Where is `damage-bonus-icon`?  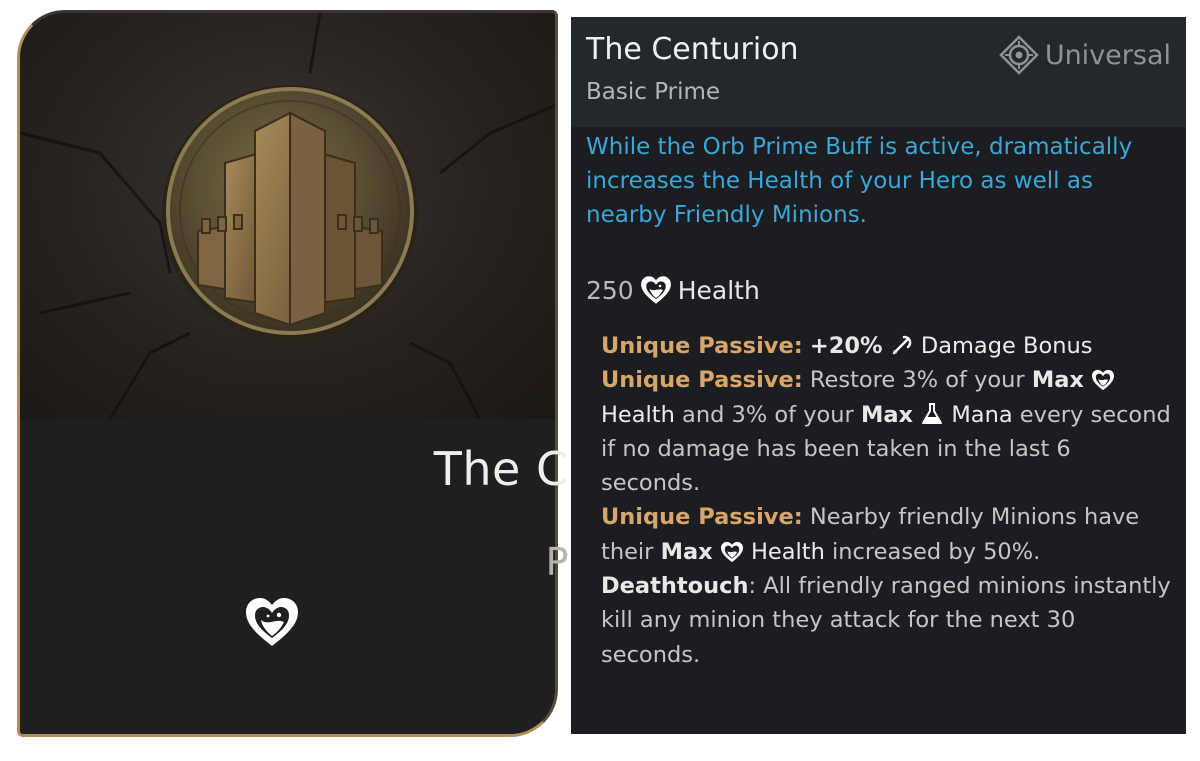
damage-bonus-icon is located at coordinates (902, 345).